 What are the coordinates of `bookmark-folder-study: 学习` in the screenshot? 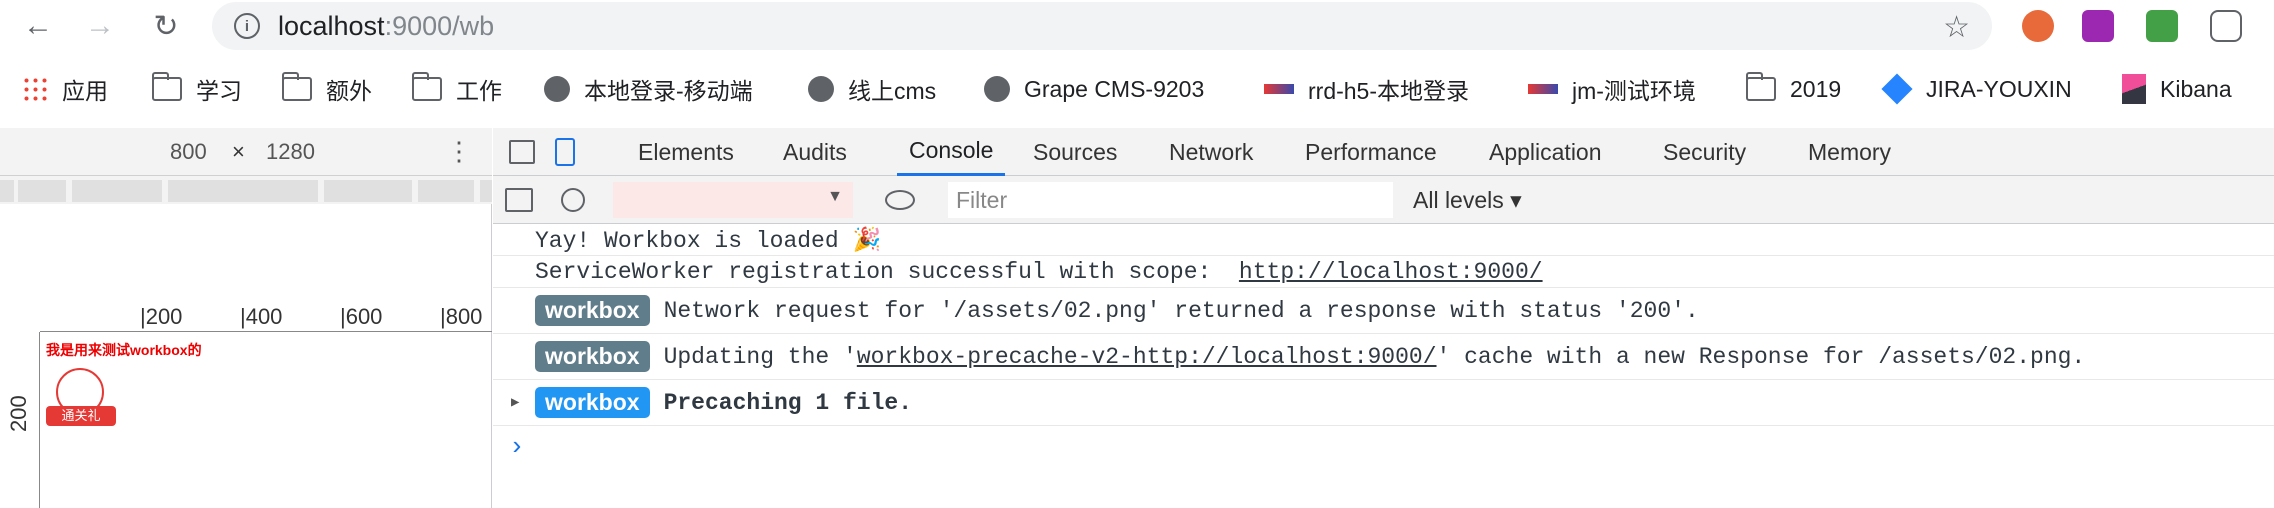 It's located at (197, 89).